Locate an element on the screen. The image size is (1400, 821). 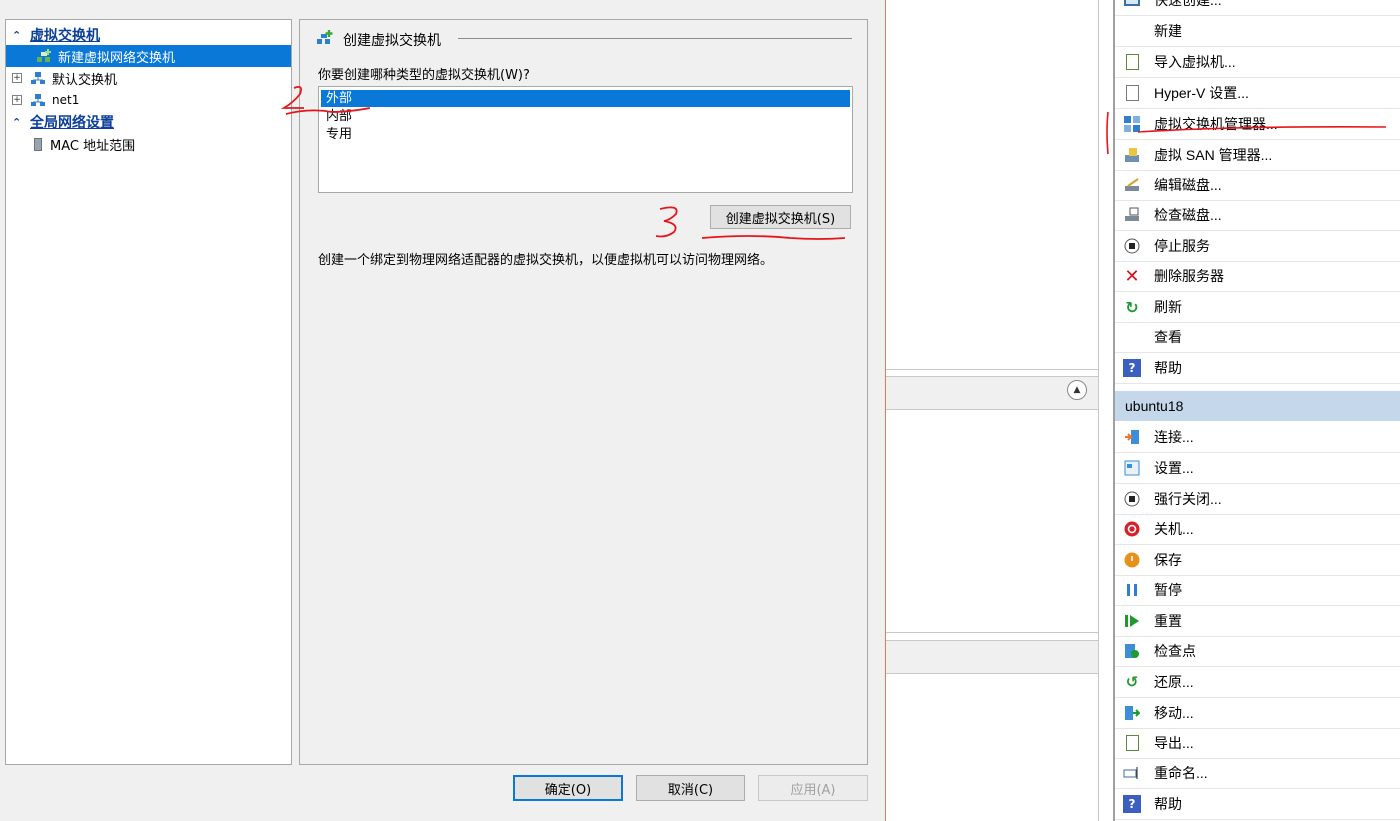
shutdown-icon is located at coordinates (1132, 529).